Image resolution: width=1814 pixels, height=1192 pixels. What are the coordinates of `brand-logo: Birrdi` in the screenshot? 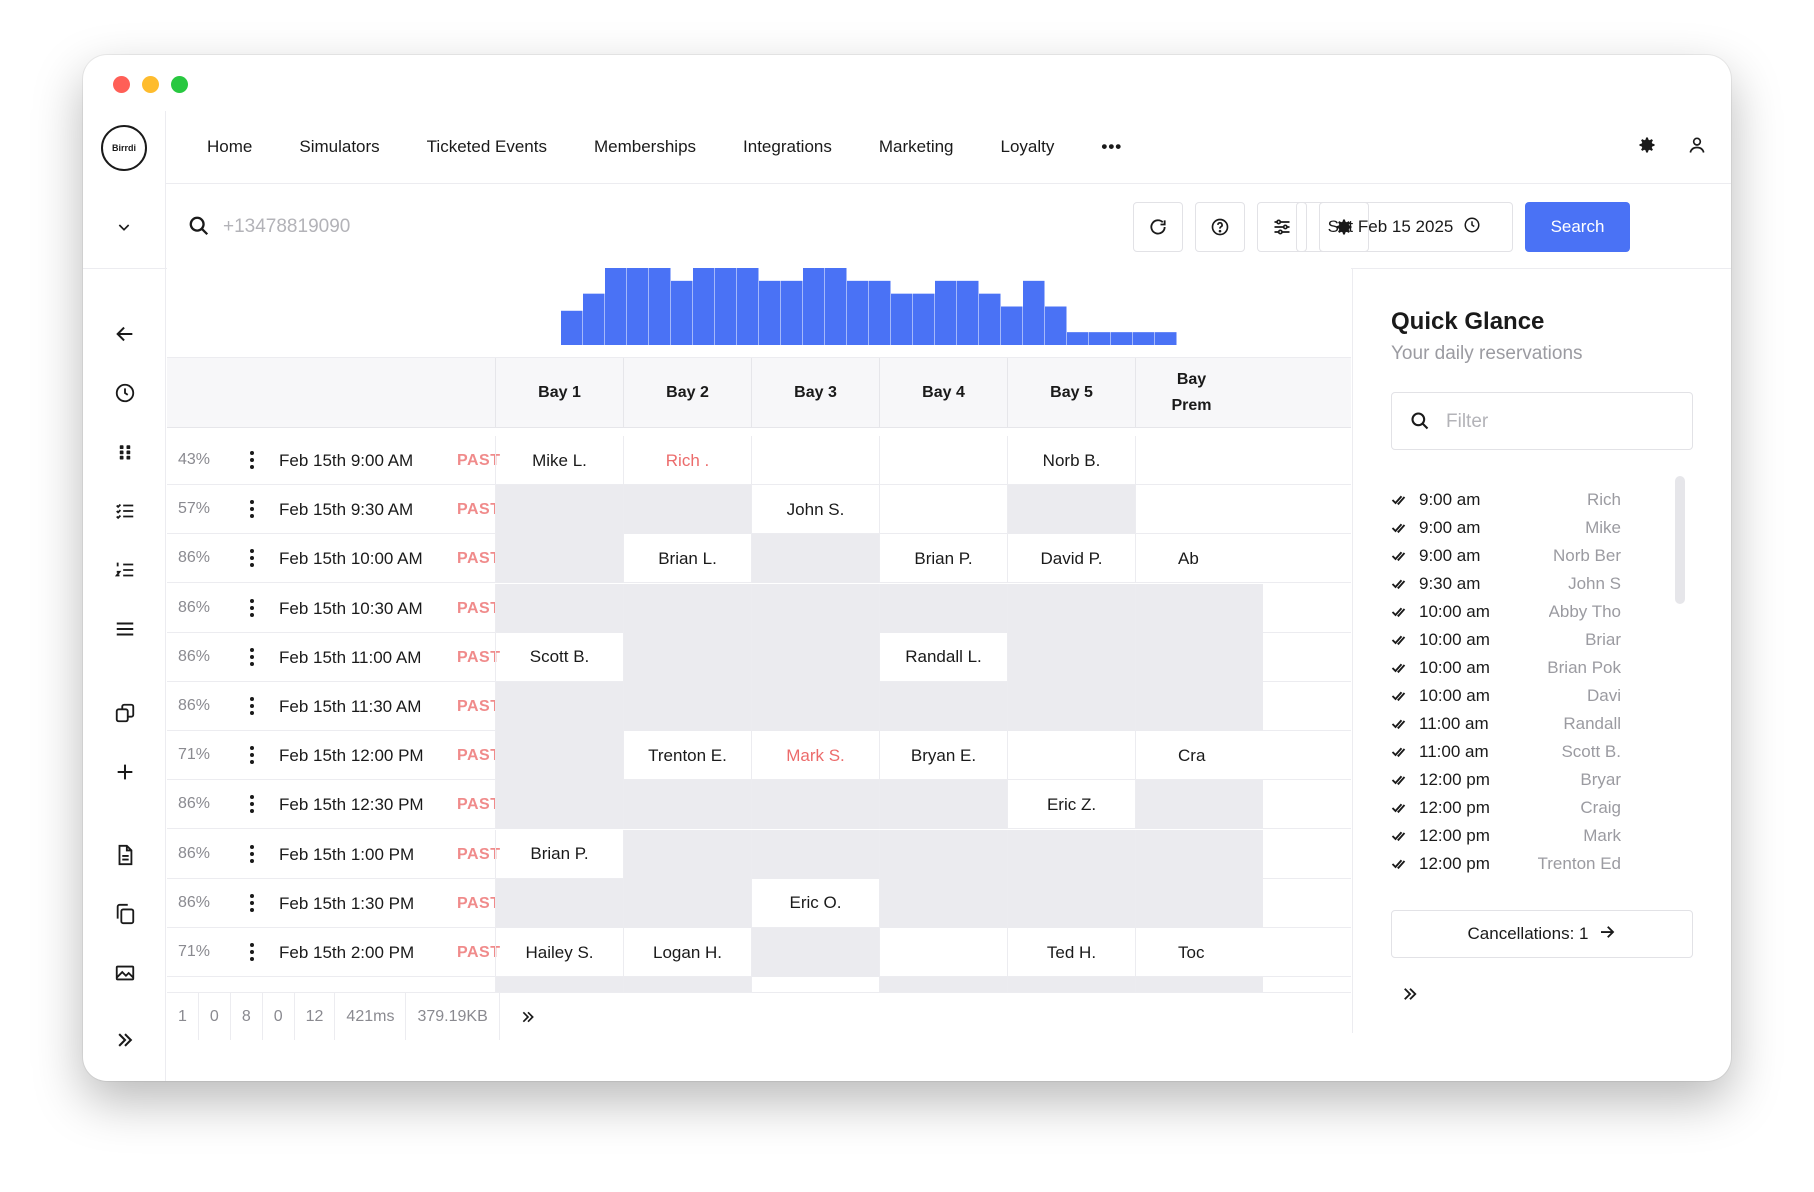 It's located at (124, 148).